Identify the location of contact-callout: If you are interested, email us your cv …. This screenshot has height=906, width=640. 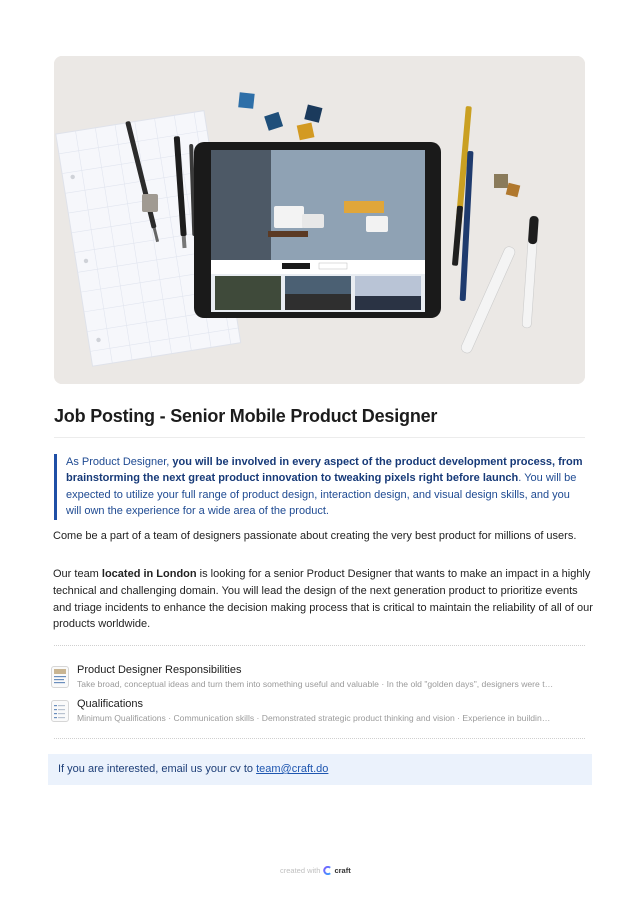
(320, 769).